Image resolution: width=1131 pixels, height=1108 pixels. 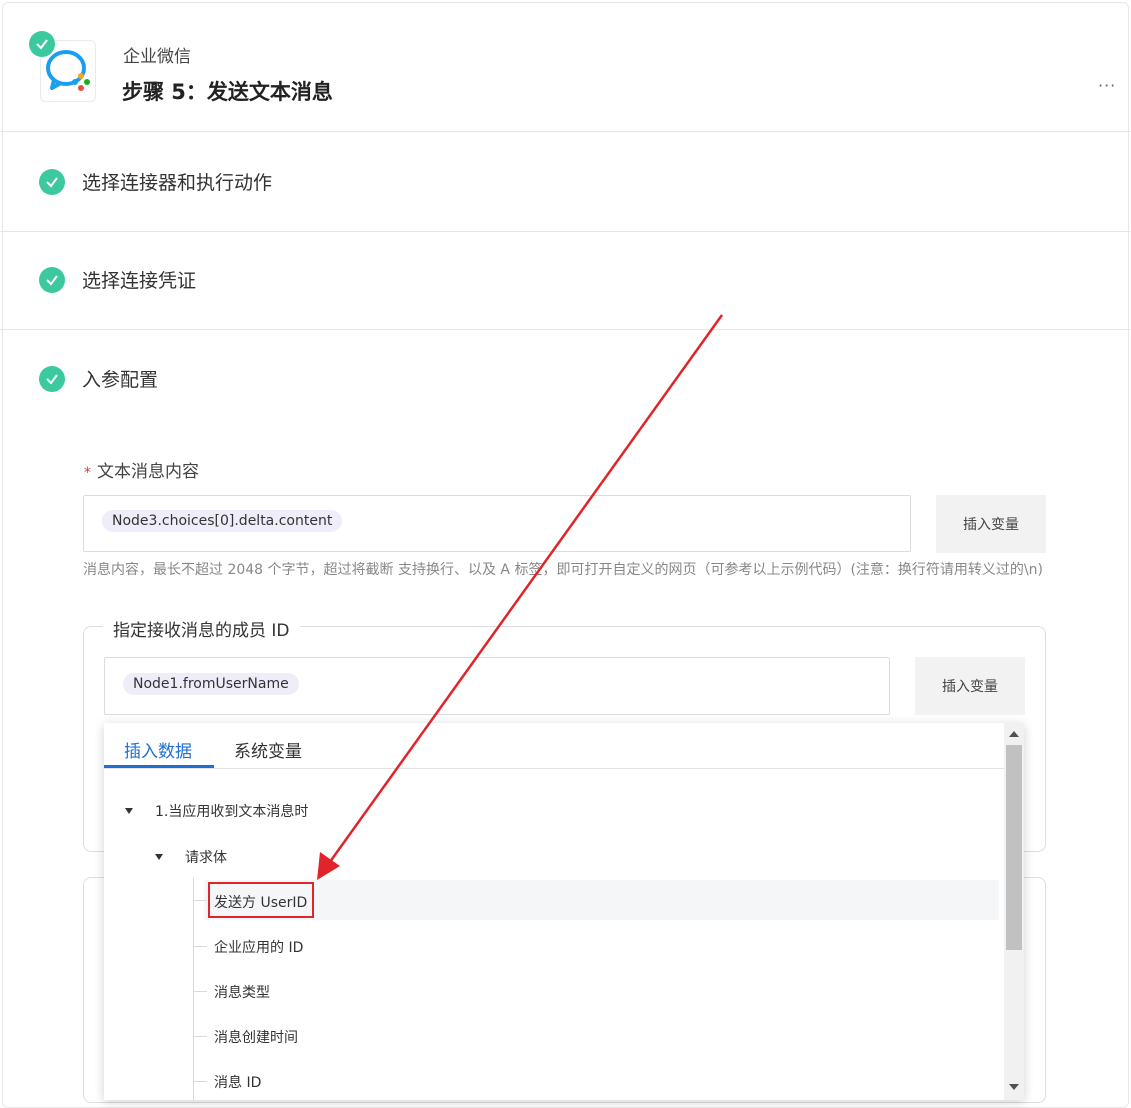 What do you see at coordinates (1014, 1087) in the screenshot?
I see `scroll-down-icon` at bounding box center [1014, 1087].